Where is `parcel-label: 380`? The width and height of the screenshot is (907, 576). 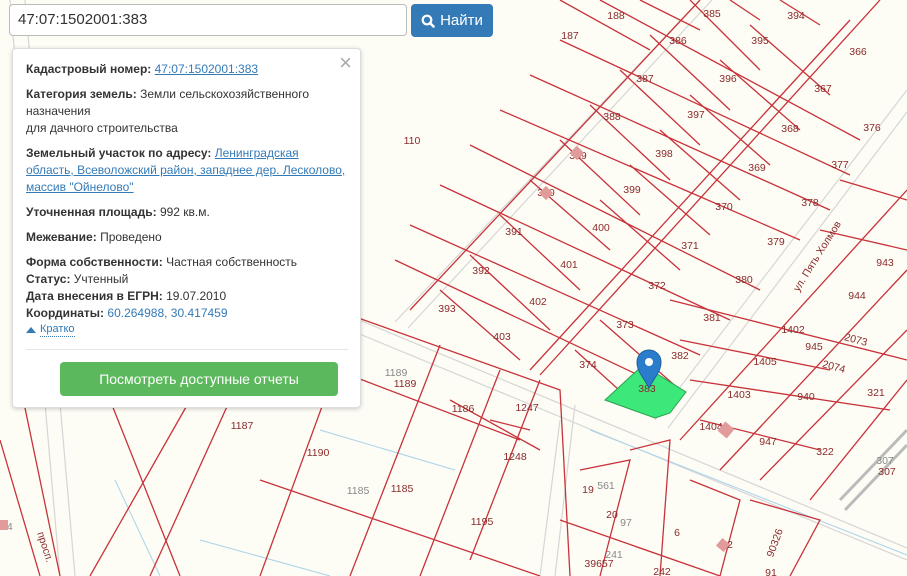 parcel-label: 380 is located at coordinates (744, 280).